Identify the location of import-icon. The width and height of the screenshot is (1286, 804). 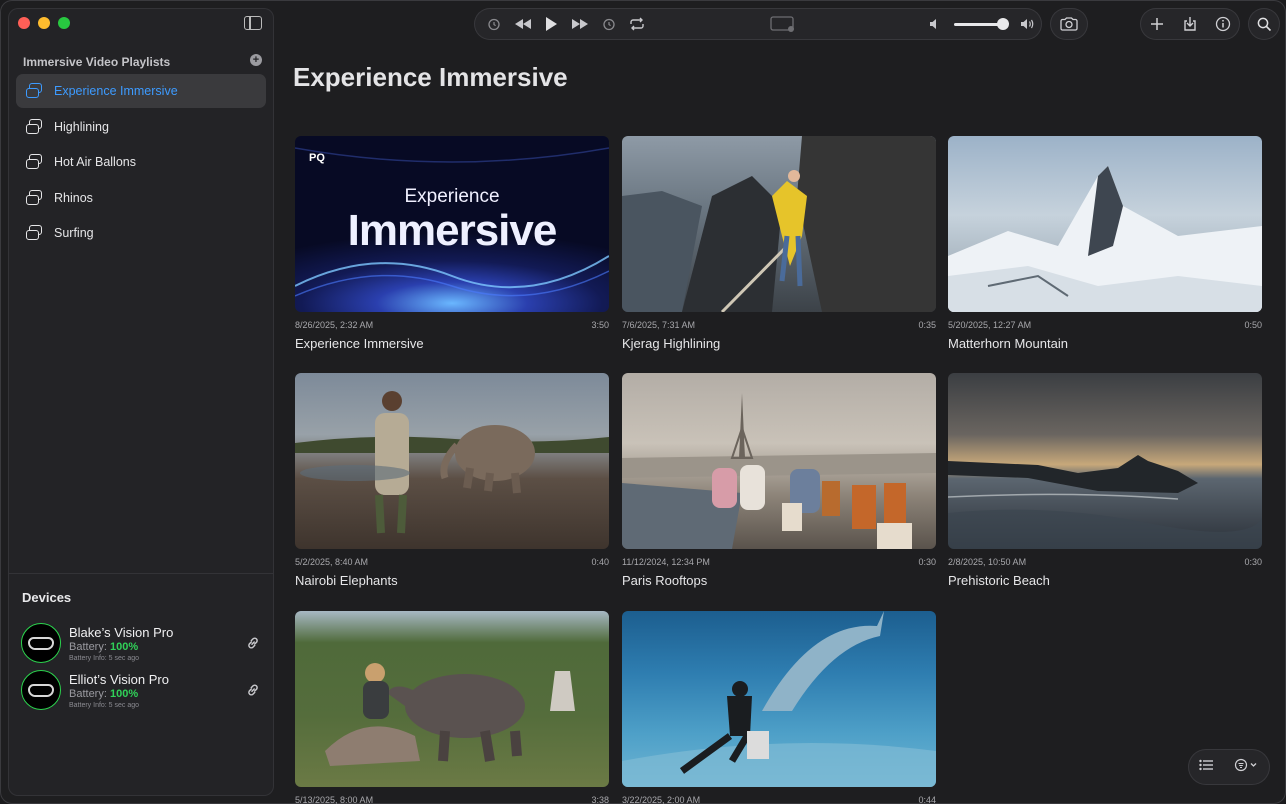
(1190, 24).